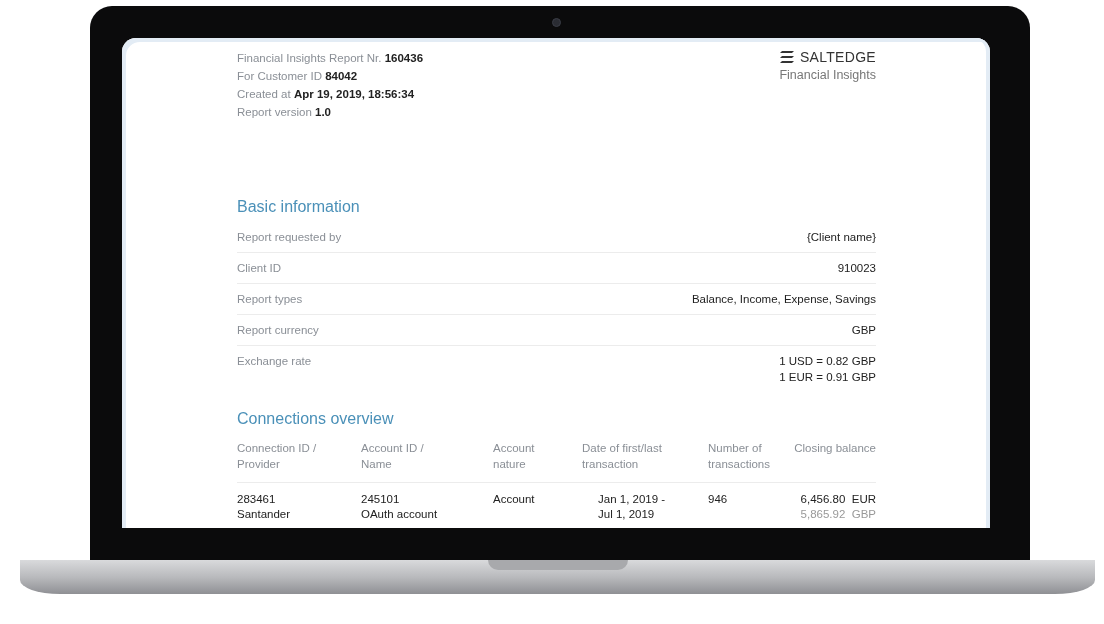 This screenshot has width=1104, height=624. I want to click on field-label: Report currency, so click(278, 330).